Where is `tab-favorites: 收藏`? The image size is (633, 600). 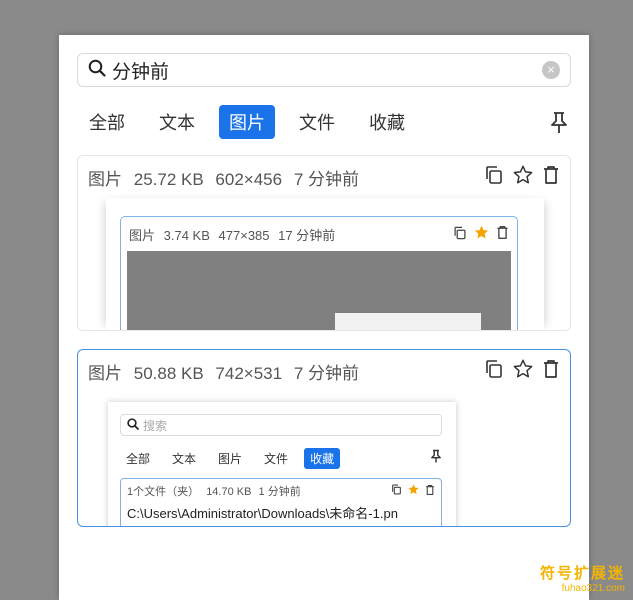
tab-favorites: 收藏 is located at coordinates (387, 122).